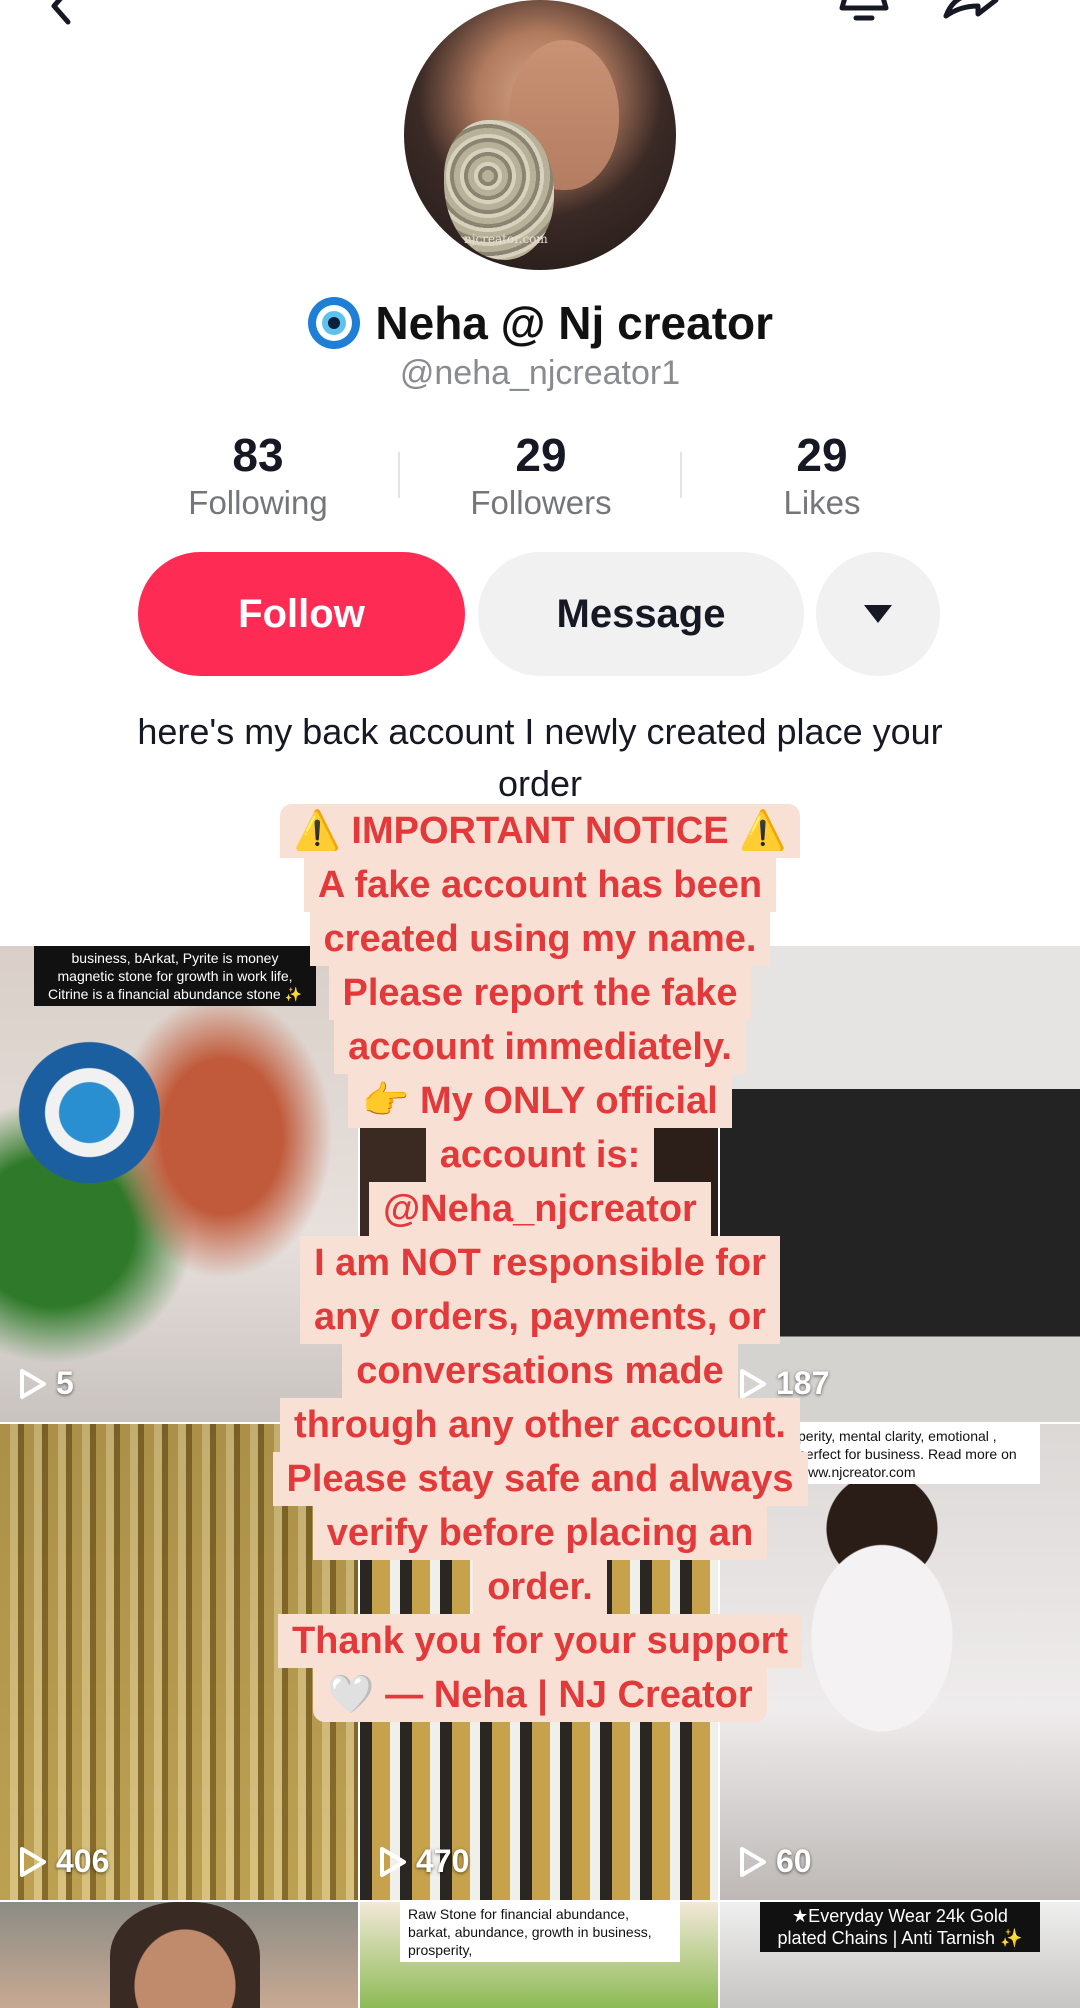 Image resolution: width=1080 pixels, height=2008 pixels. What do you see at coordinates (970, 13) in the screenshot?
I see `share-icon` at bounding box center [970, 13].